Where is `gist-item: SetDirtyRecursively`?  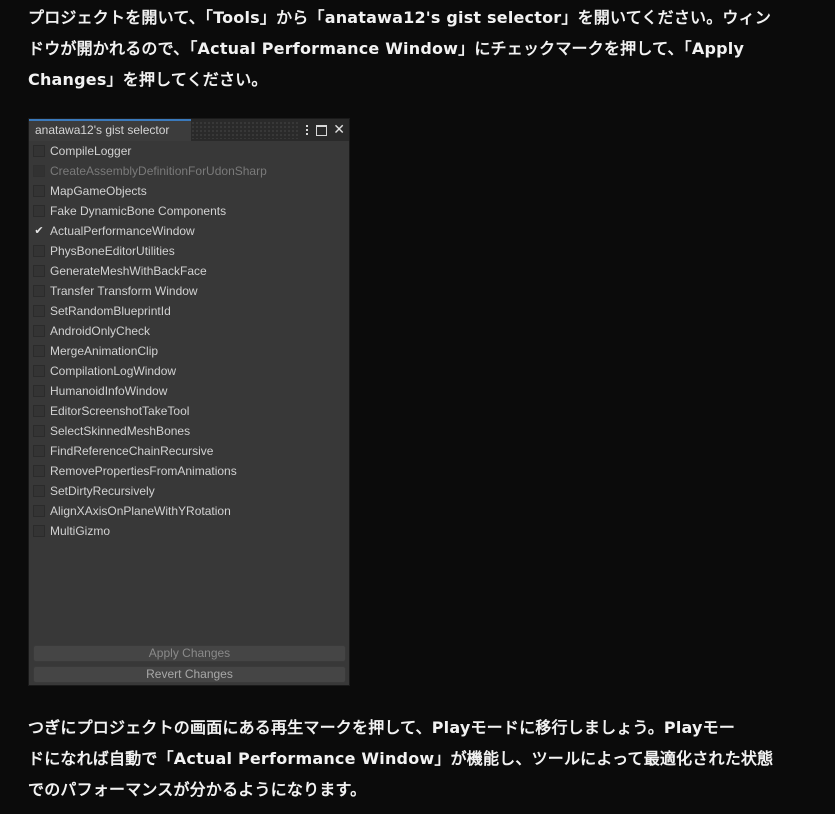 gist-item: SetDirtyRecursively is located at coordinates (189, 491).